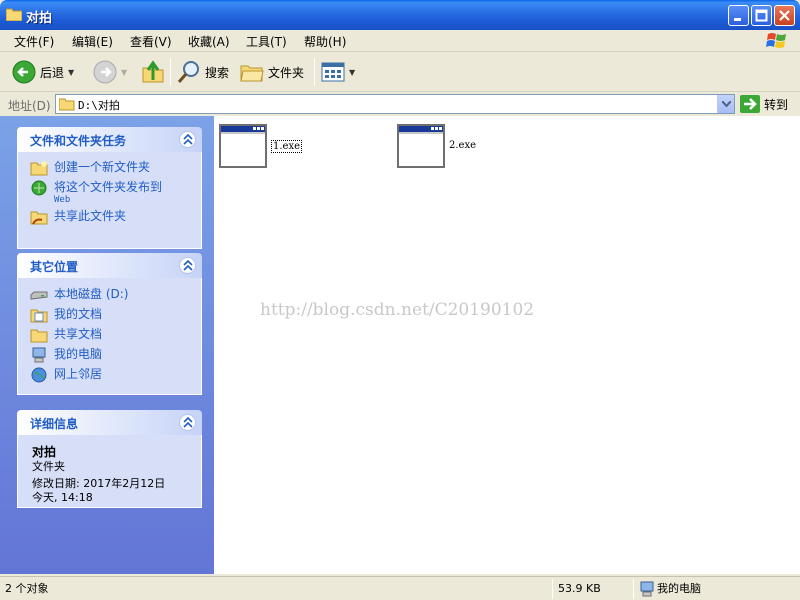  I want to click on toolbar: 后退 ▼ ▼ 搜索 文件夹 ▼, so click(400, 72).